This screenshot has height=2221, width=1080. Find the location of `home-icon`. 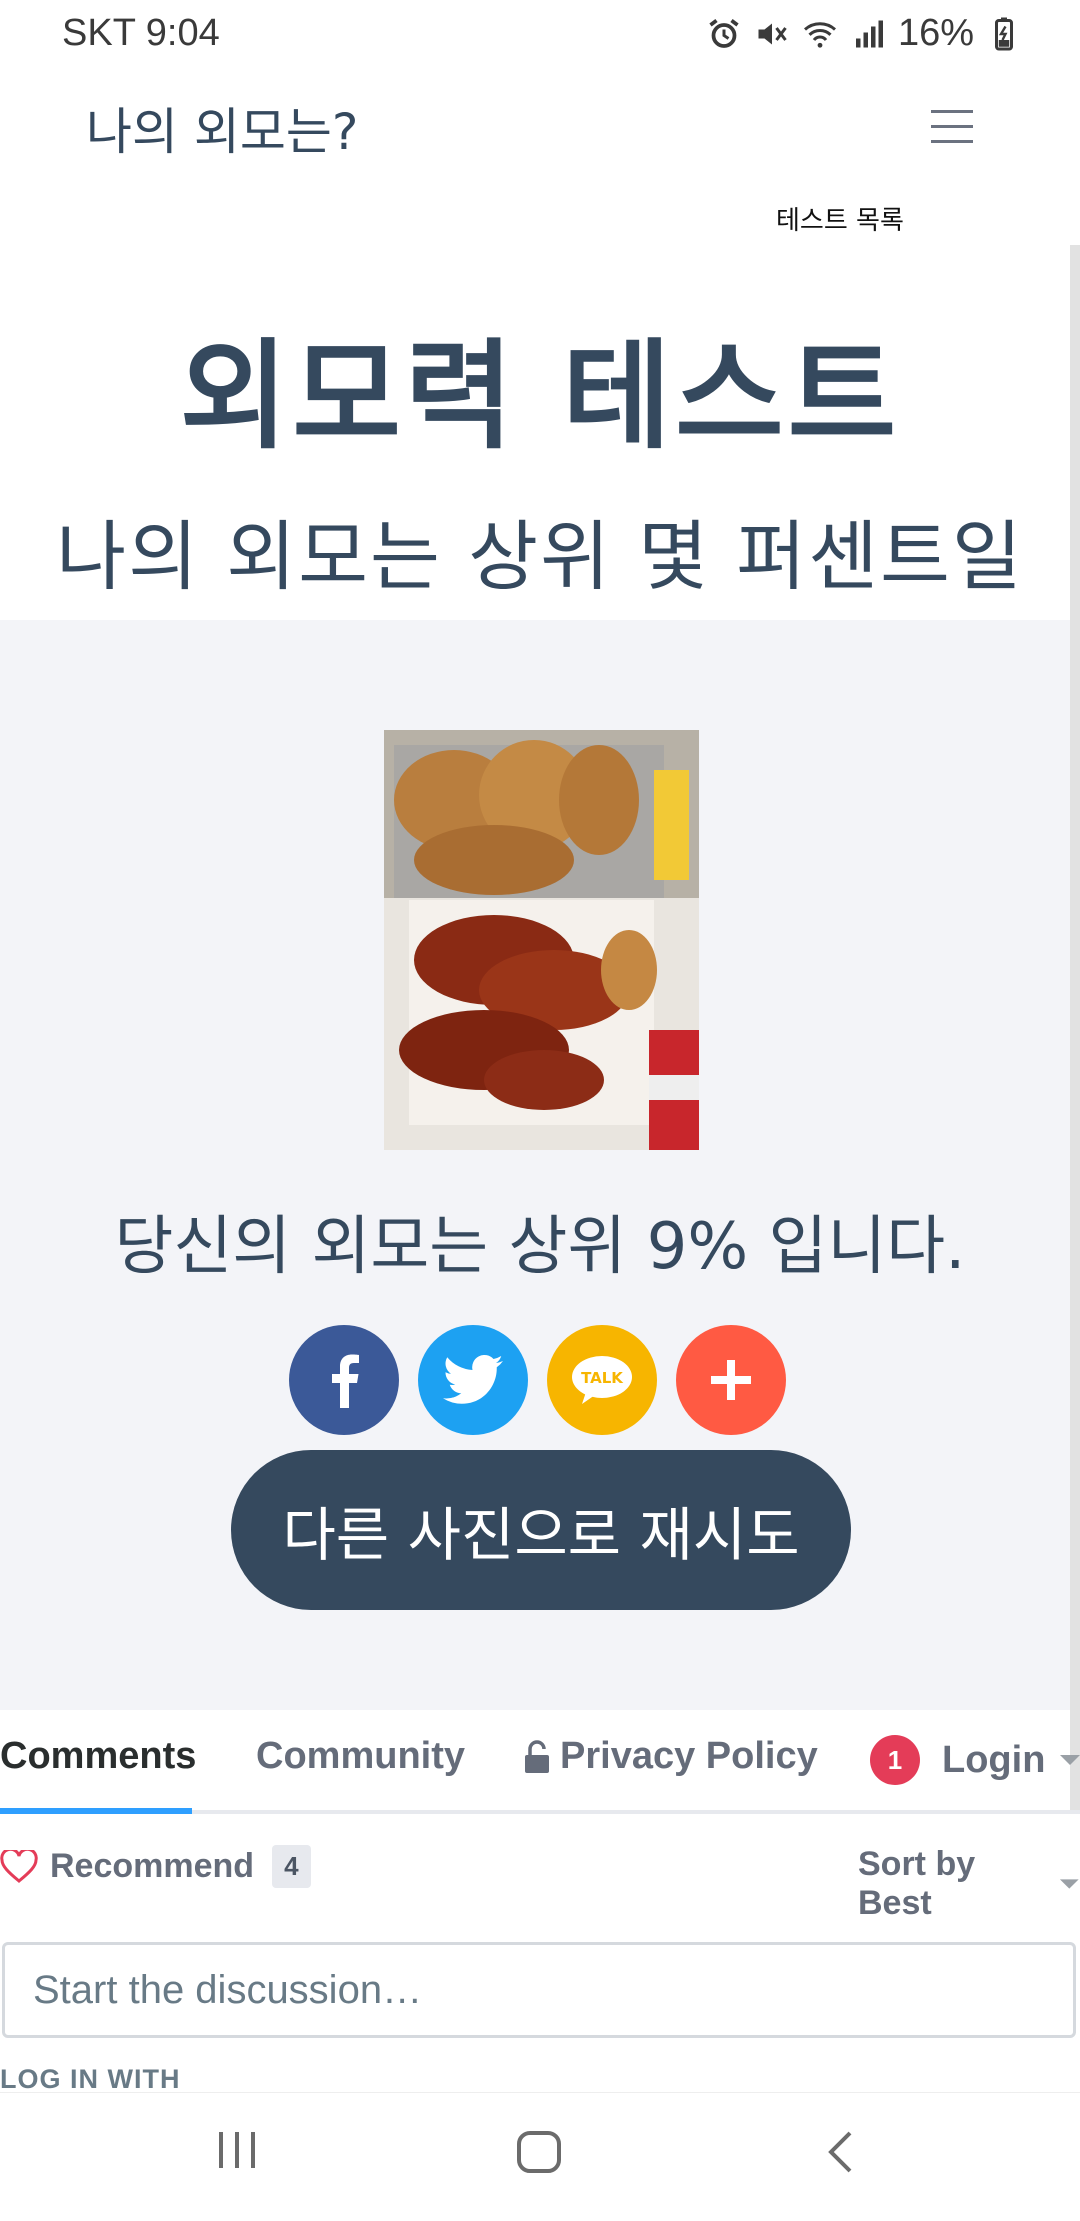

home-icon is located at coordinates (539, 2152).